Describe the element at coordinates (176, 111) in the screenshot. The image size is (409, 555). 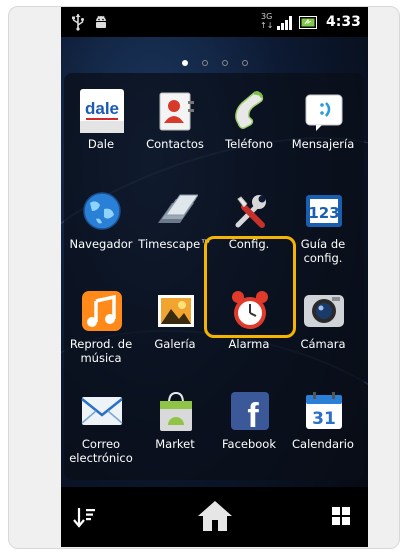
I see `contacts-icon` at that location.